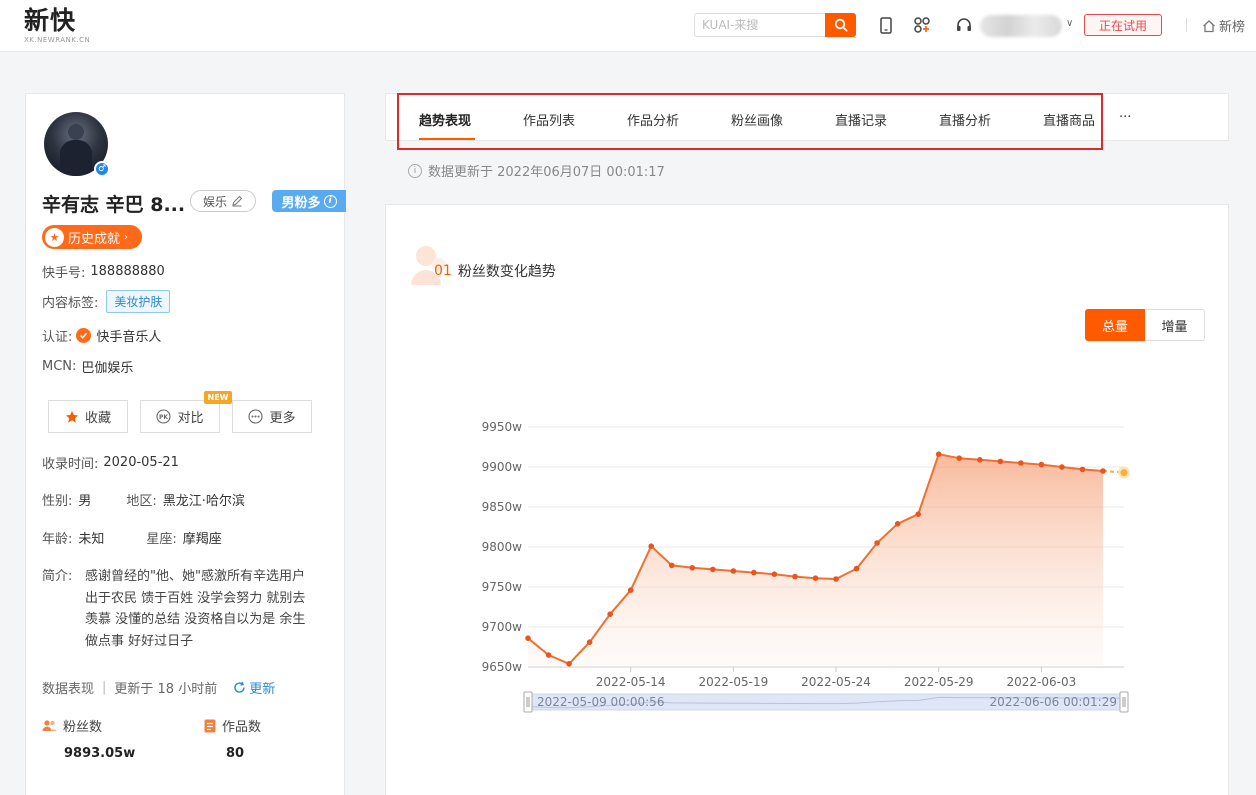  I want to click on y-tick-label: 9800w, so click(502, 547).